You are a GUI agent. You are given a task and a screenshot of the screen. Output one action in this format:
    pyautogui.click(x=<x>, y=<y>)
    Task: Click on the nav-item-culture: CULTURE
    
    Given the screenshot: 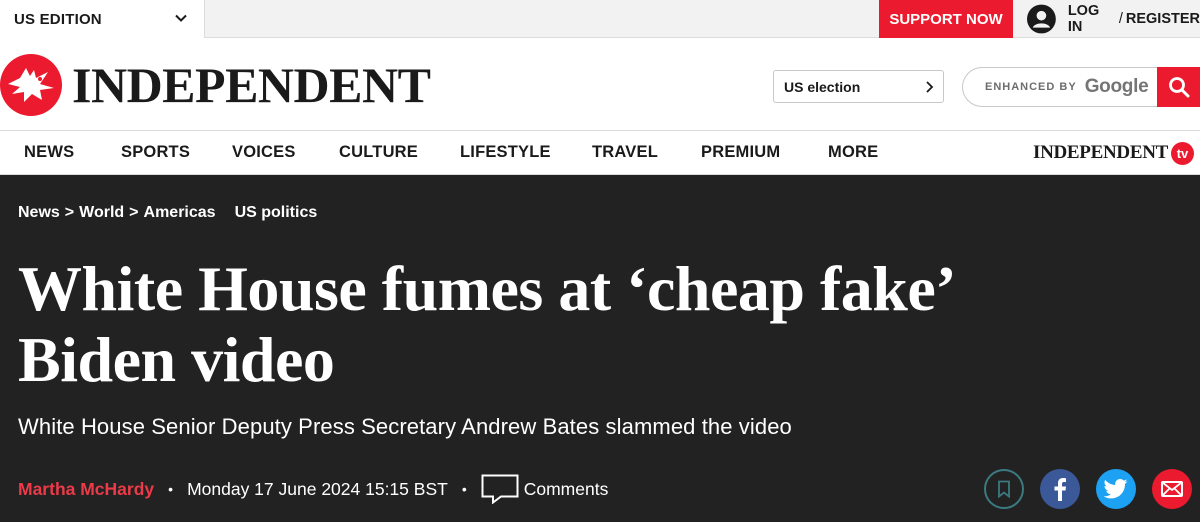 What is the action you would take?
    pyautogui.click(x=378, y=152)
    